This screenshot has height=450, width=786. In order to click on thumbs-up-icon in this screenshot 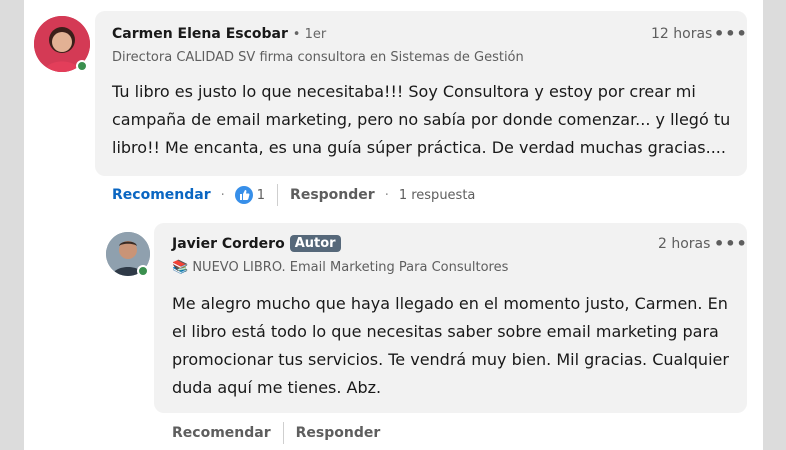, I will do `click(243, 195)`.